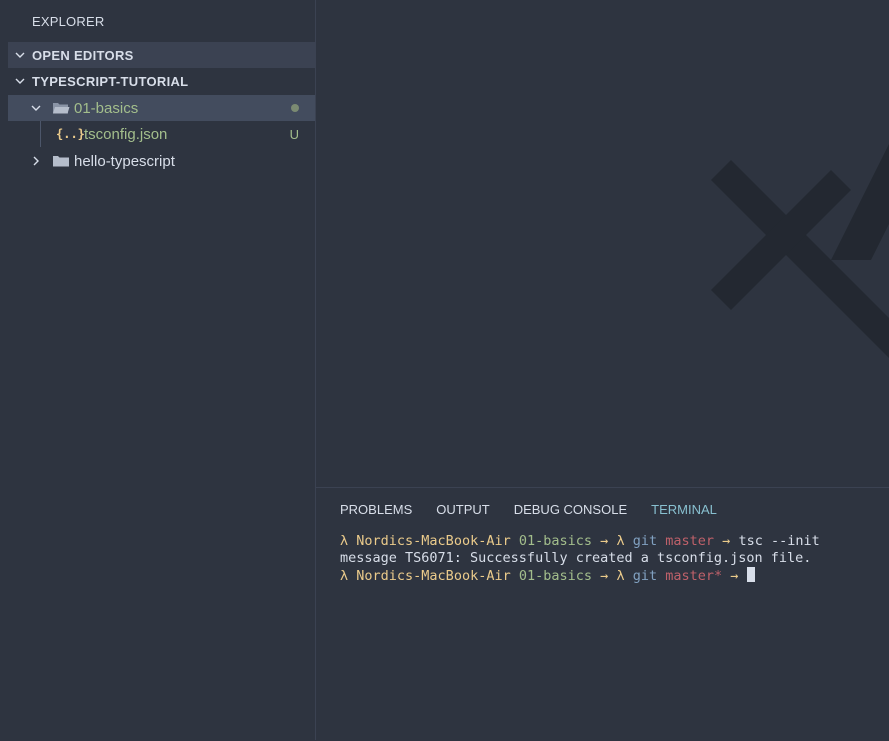 This screenshot has width=889, height=741. What do you see at coordinates (68, 21) in the screenshot?
I see `explorer-title: EXPLORER` at bounding box center [68, 21].